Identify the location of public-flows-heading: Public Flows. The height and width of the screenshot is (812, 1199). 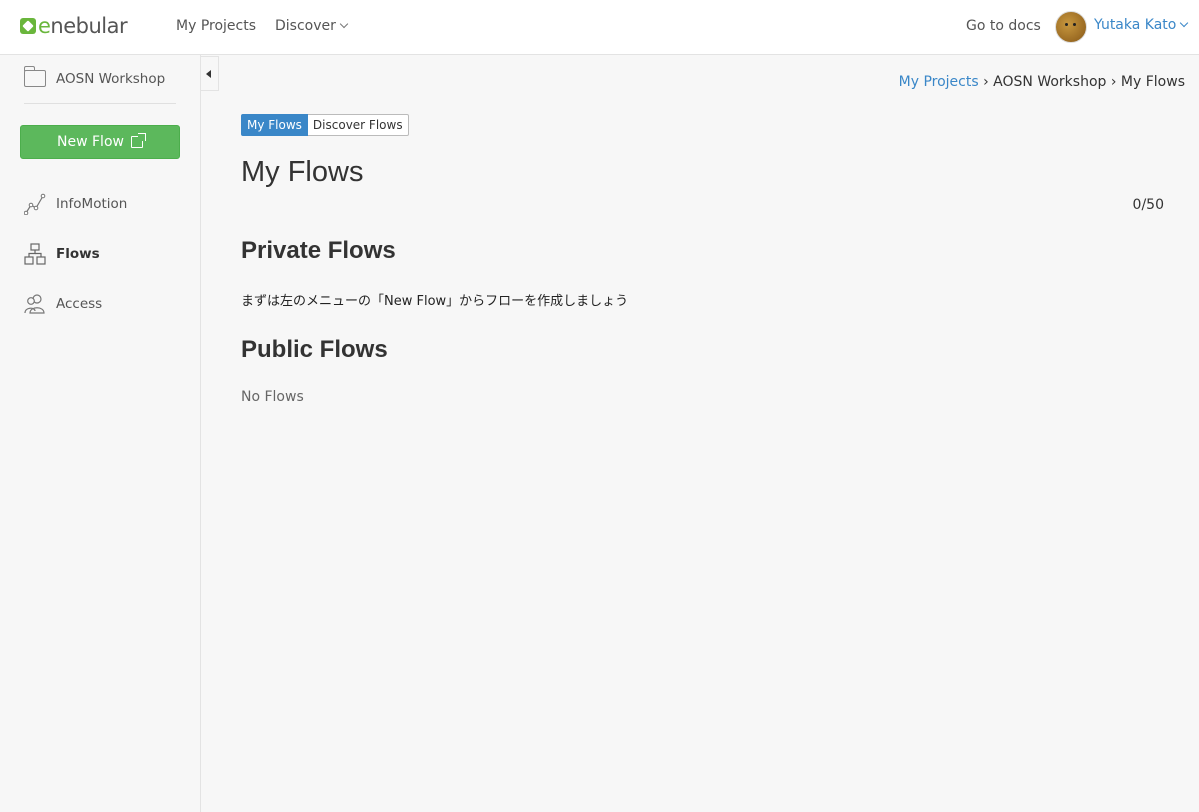
(314, 349).